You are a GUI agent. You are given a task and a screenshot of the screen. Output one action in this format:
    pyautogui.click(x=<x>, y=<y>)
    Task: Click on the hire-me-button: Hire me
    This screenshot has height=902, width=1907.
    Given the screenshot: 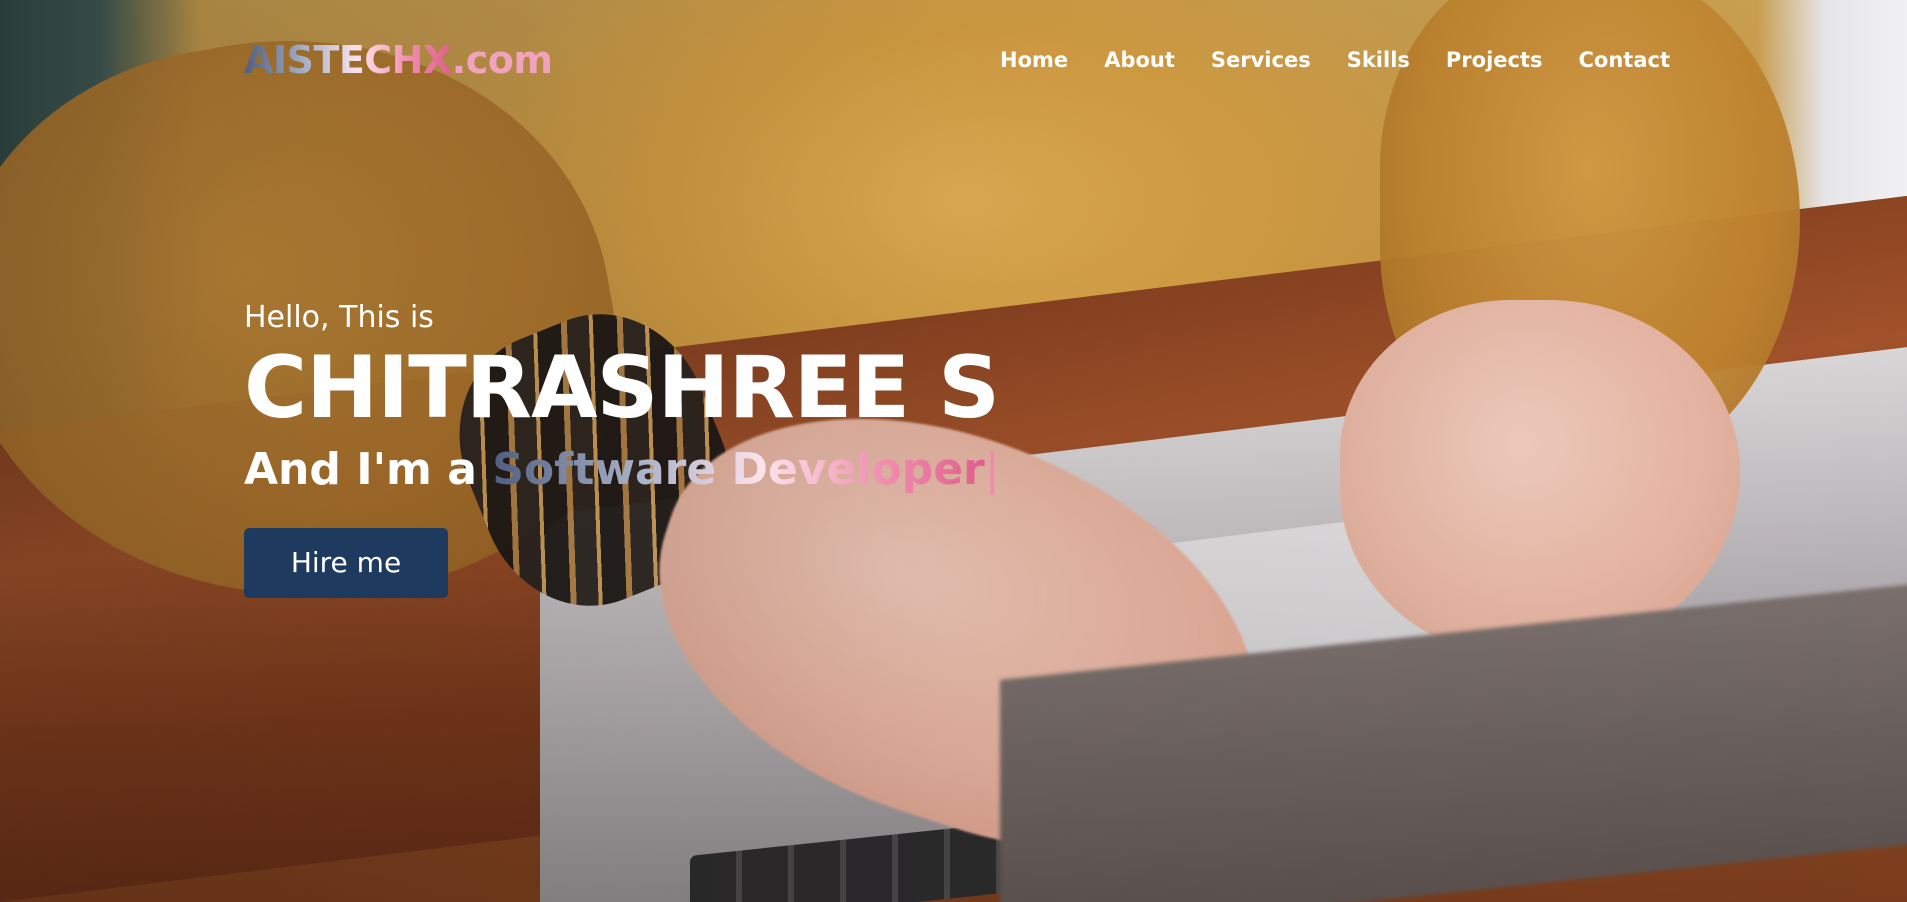 What is the action you would take?
    pyautogui.click(x=346, y=563)
    